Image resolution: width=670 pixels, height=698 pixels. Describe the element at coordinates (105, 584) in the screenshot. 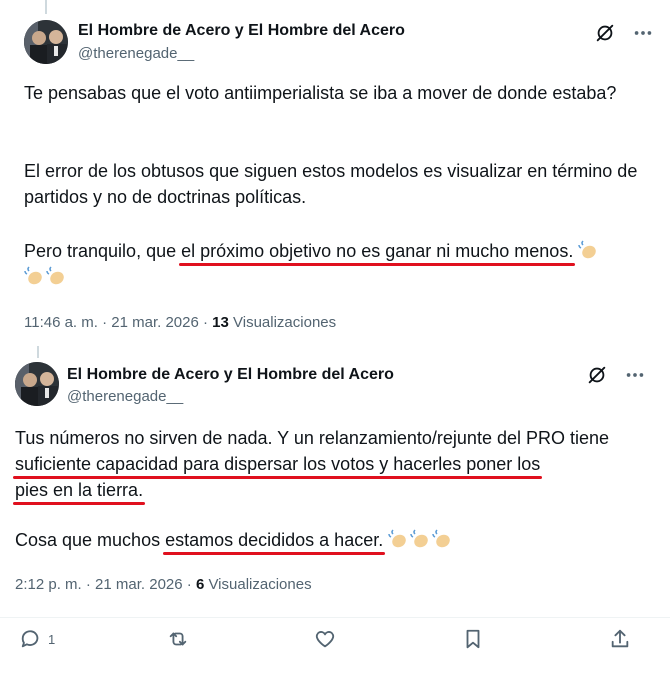

I see `timestamp: 2:12 p. m. · 21 mar. 2026 ·` at that location.